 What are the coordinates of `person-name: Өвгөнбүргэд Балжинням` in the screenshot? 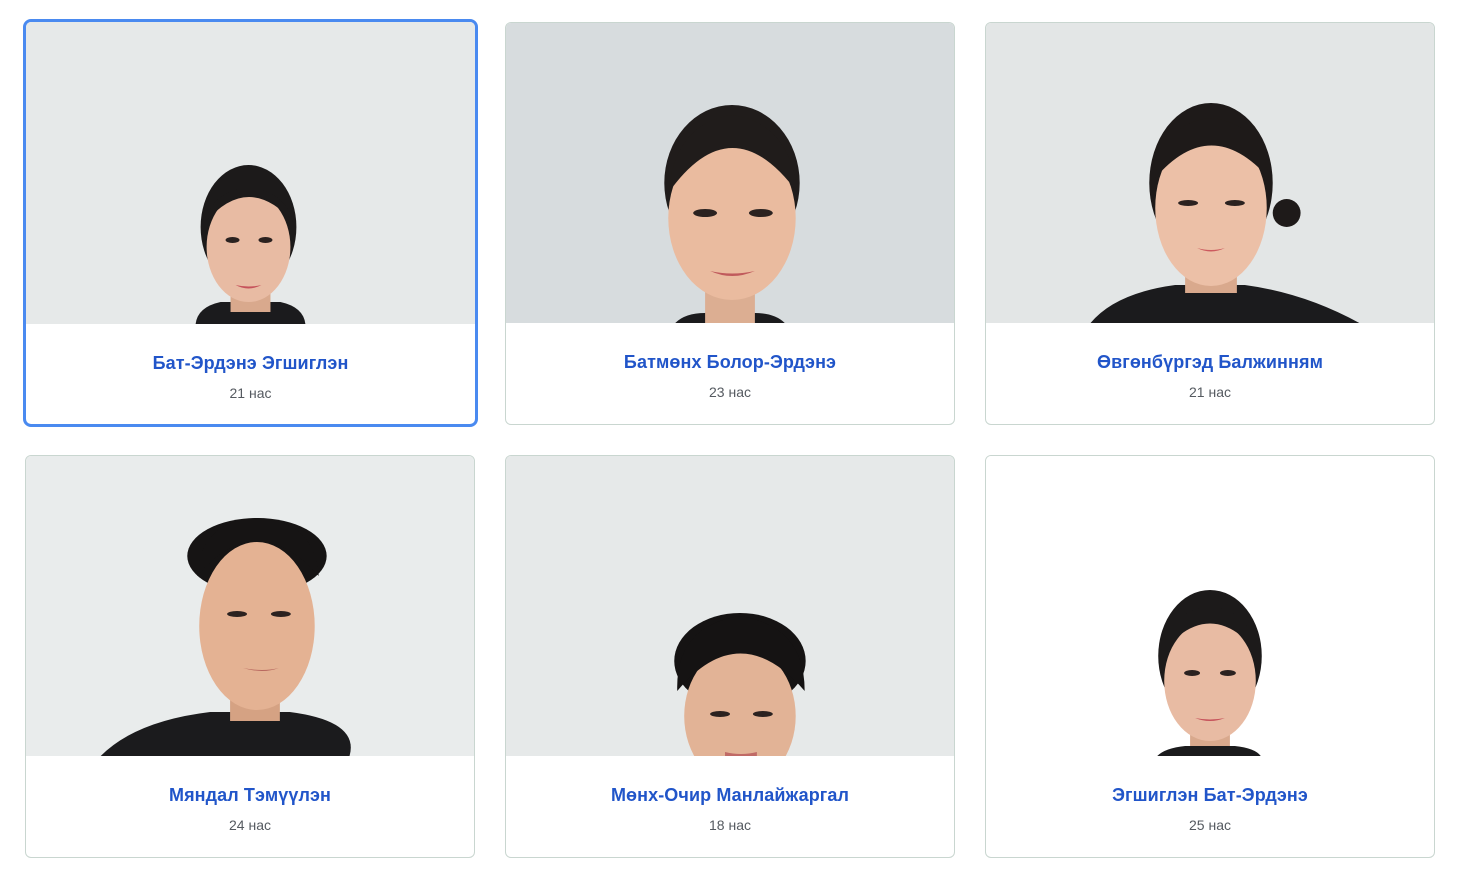 It's located at (1210, 362).